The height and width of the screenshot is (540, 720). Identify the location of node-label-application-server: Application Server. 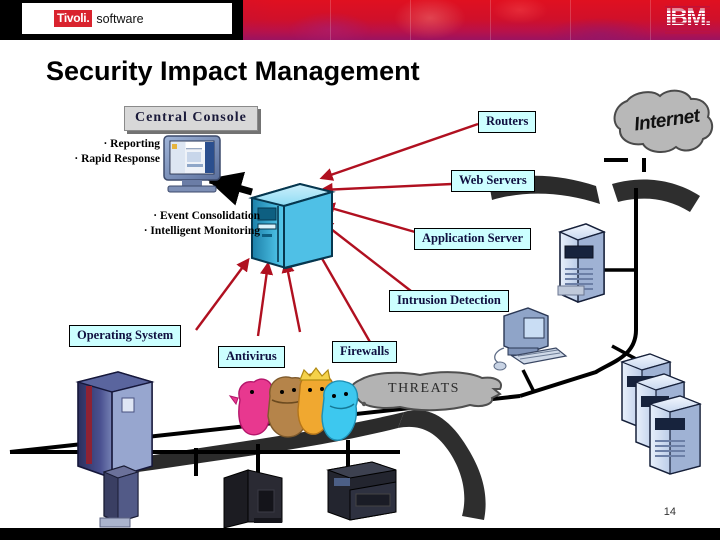
(473, 239).